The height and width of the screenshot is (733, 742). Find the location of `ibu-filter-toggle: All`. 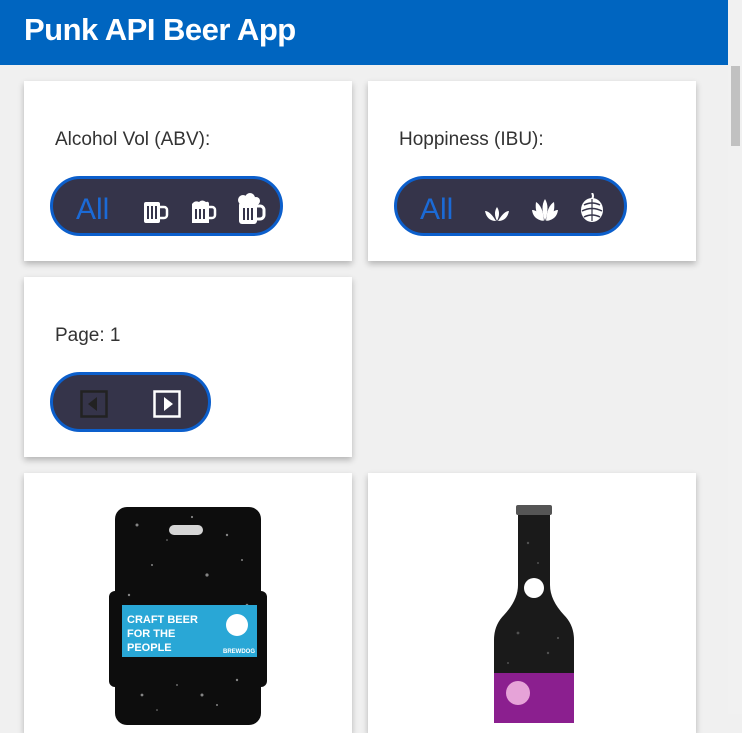

ibu-filter-toggle: All is located at coordinates (510, 206).